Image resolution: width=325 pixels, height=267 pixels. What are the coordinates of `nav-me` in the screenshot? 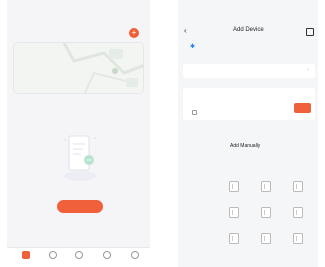 It's located at (135, 255).